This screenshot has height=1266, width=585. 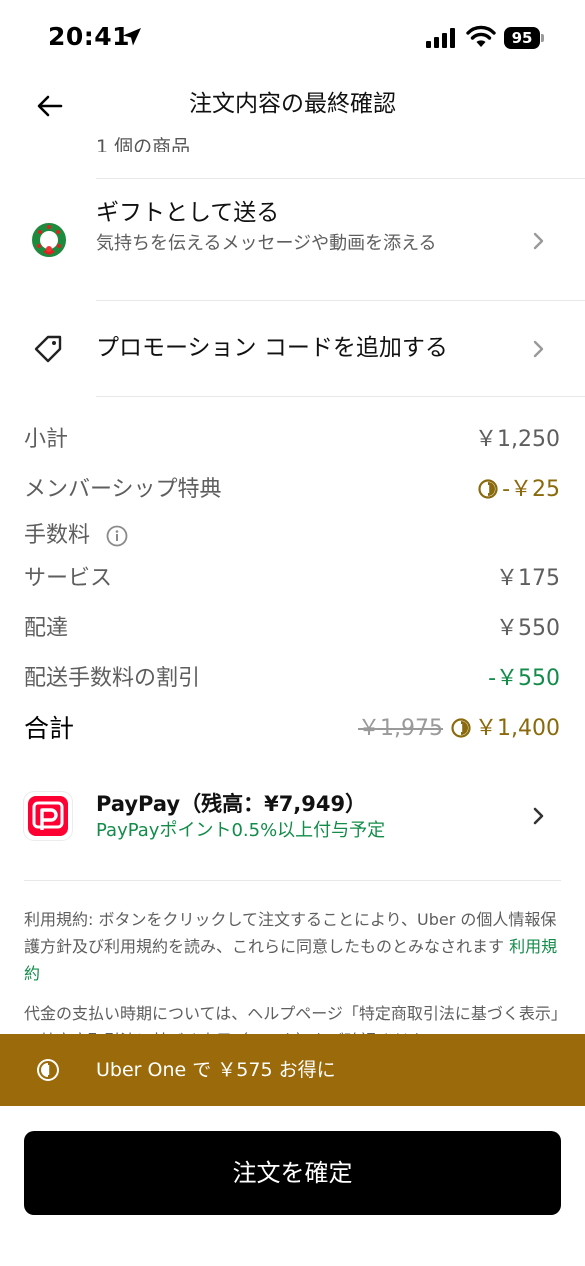 What do you see at coordinates (241, 830) in the screenshot?
I see `payment-subtitle: PayPayポイント0.5%以上付与予定` at bounding box center [241, 830].